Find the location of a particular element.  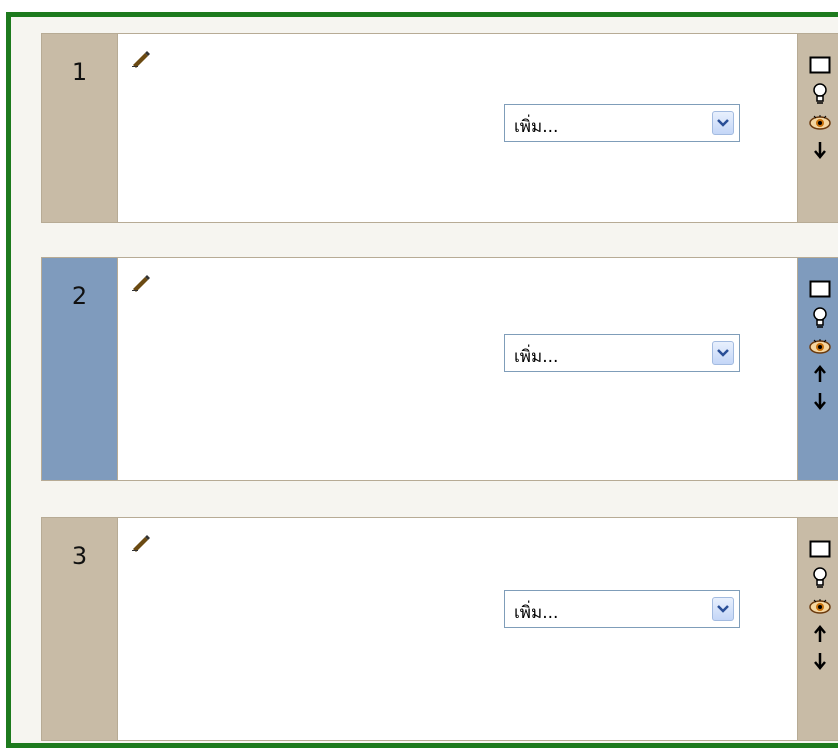

section-number: 2 is located at coordinates (79, 296).